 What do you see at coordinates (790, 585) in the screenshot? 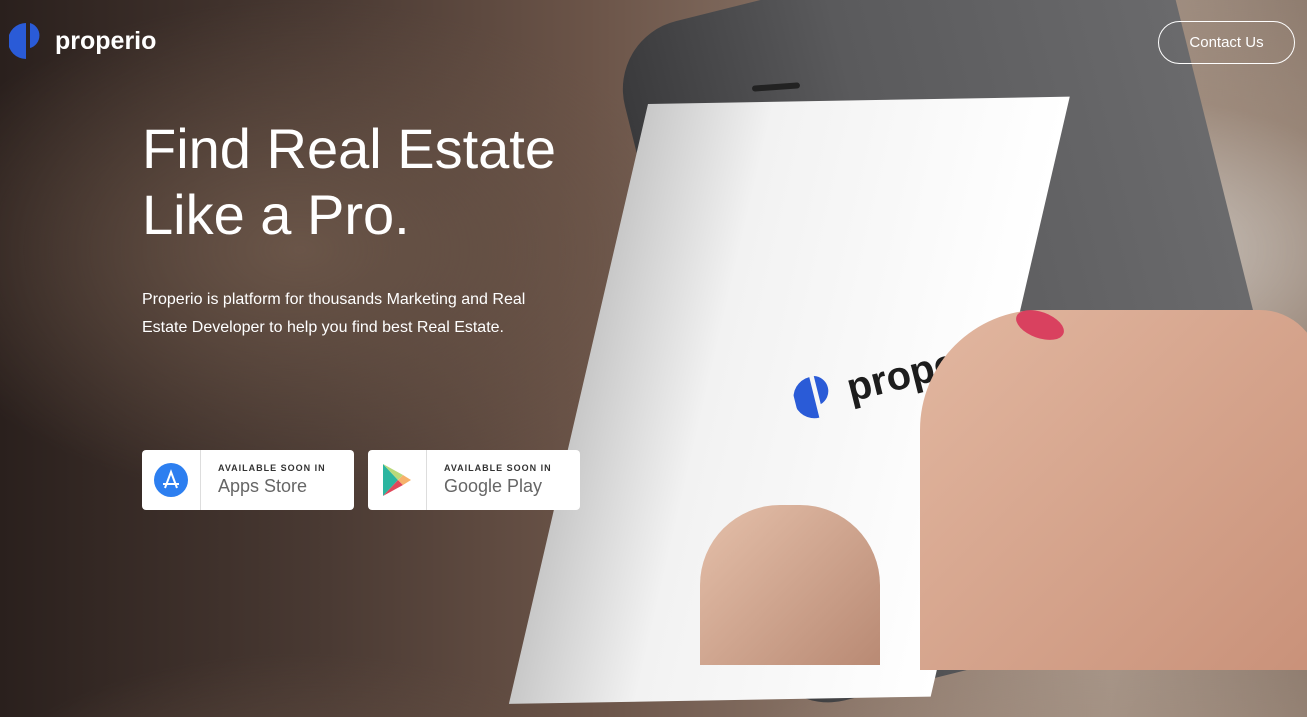
I see `thumb-image` at bounding box center [790, 585].